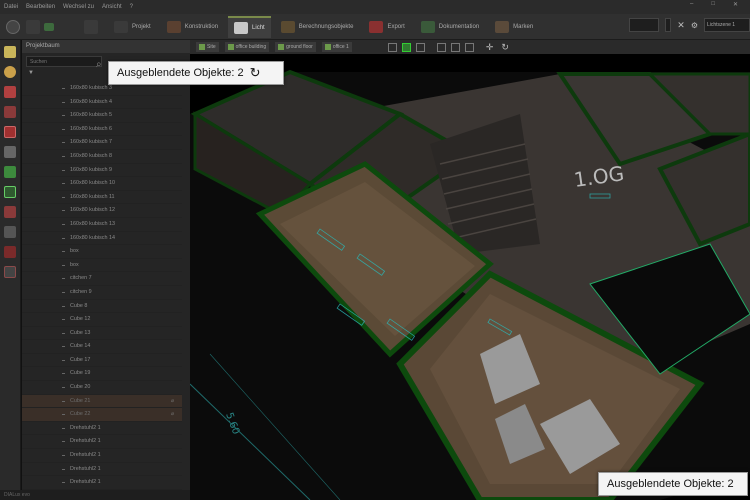 The width and height of the screenshot is (750, 500). What do you see at coordinates (74, 251) in the screenshot?
I see `tree-item-label: box` at bounding box center [74, 251].